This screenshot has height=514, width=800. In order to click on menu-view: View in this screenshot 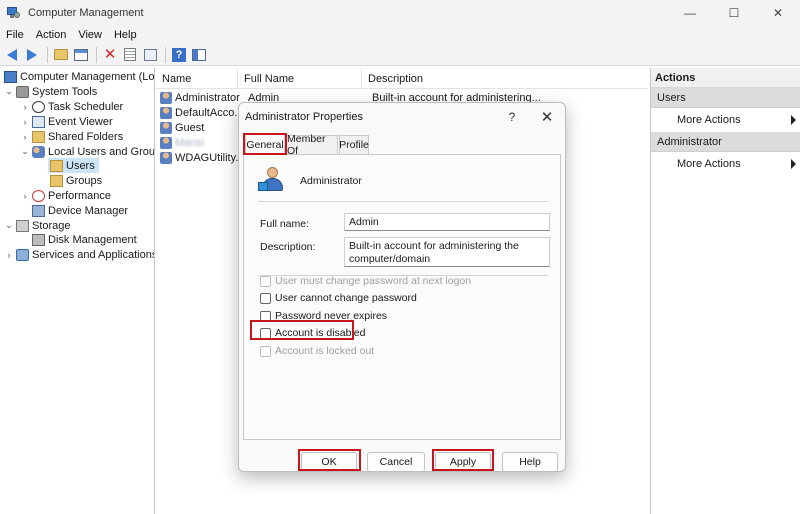, I will do `click(90, 35)`.